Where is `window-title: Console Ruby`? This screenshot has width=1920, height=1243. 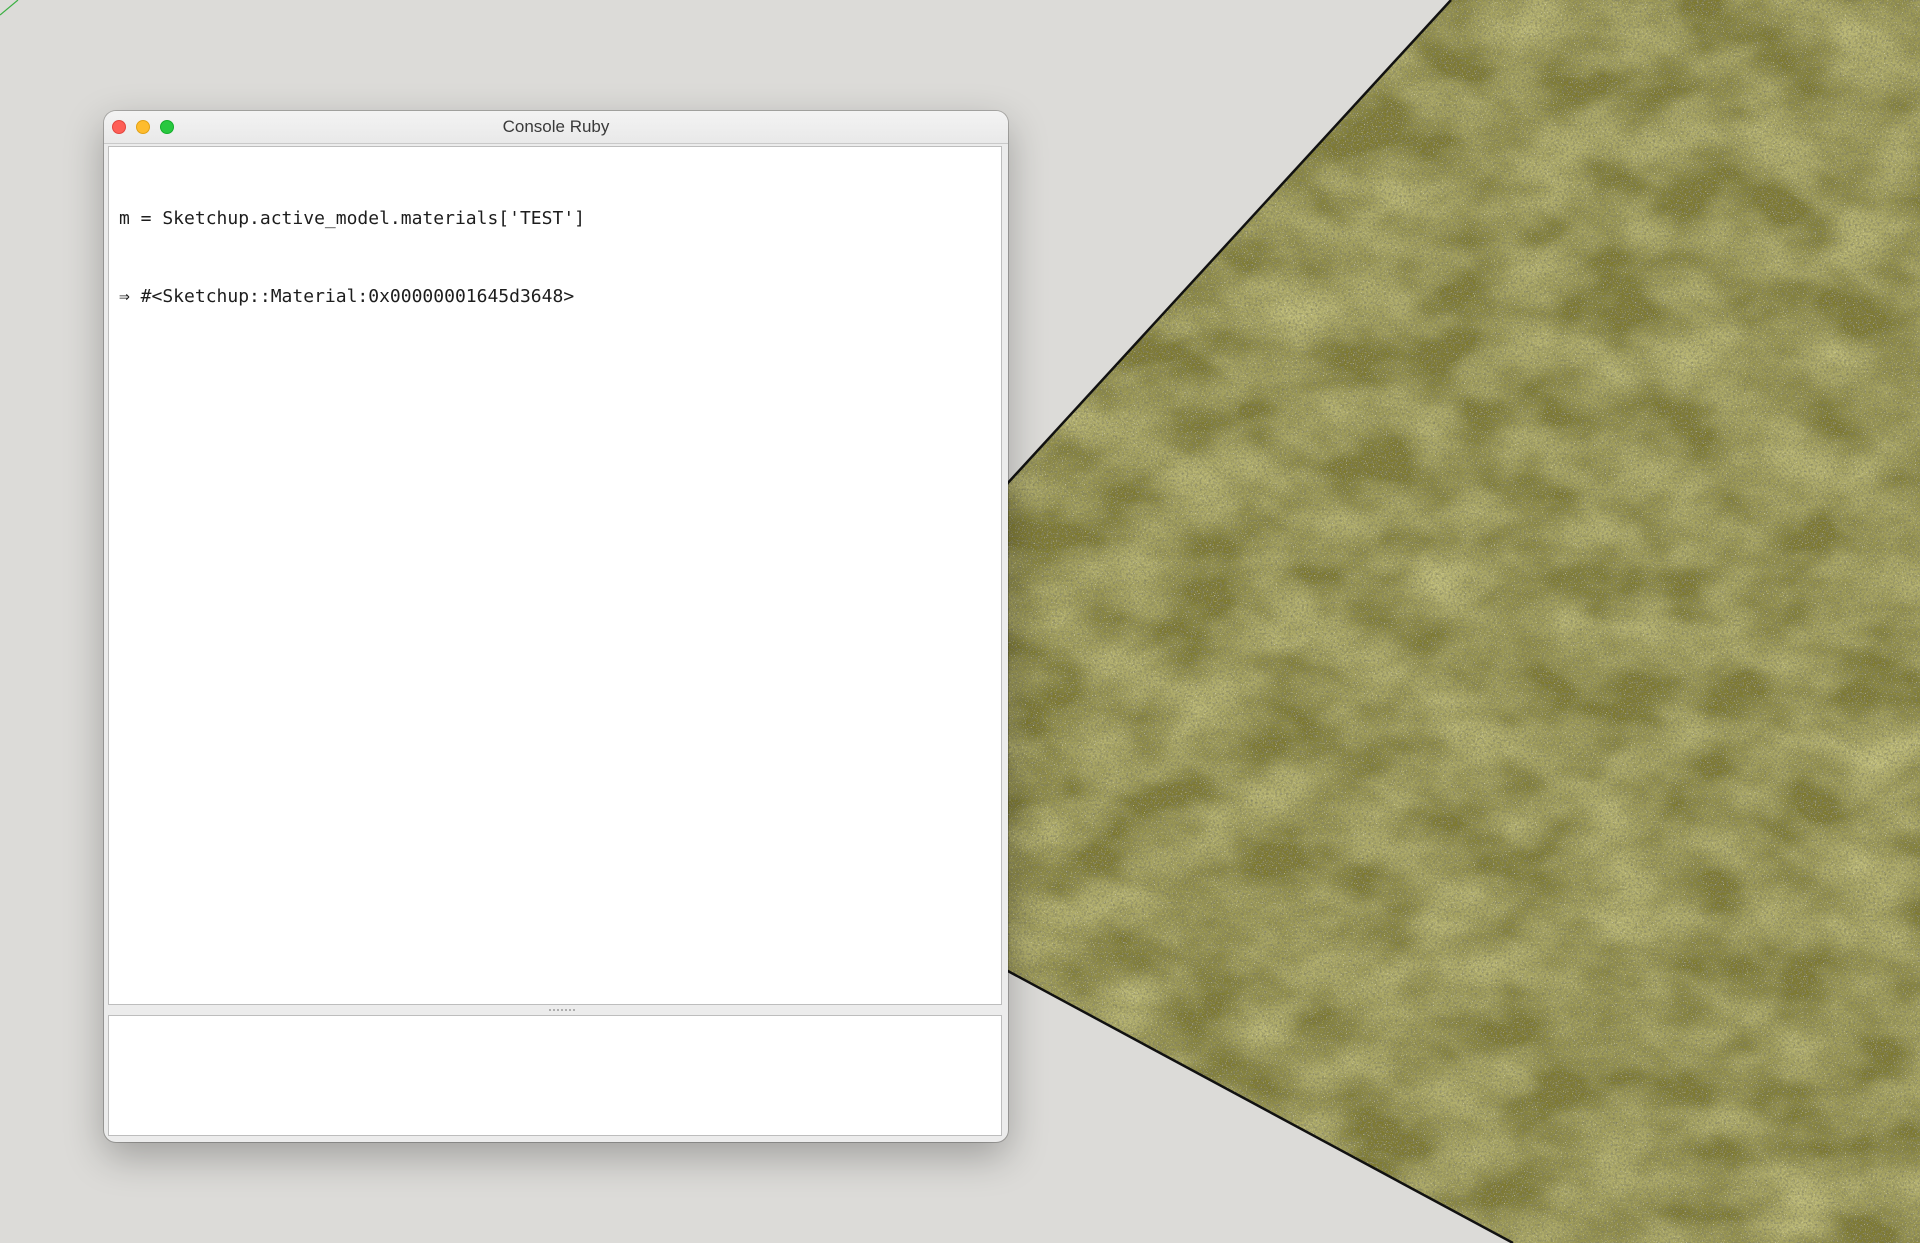
window-title: Console Ruby is located at coordinates (556, 126).